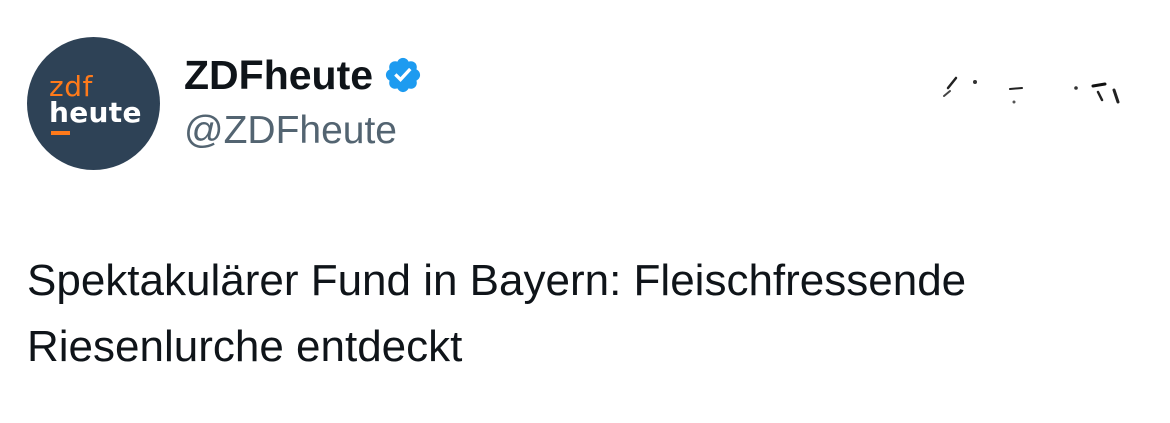 This screenshot has height=423, width=1170. I want to click on avatar: zdf heute, so click(93, 103).